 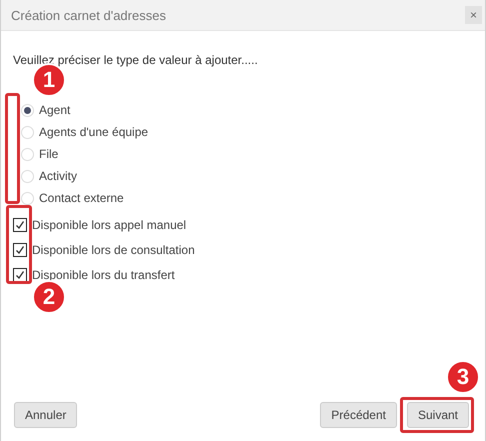 I want to click on step-badge: 3, so click(x=463, y=377).